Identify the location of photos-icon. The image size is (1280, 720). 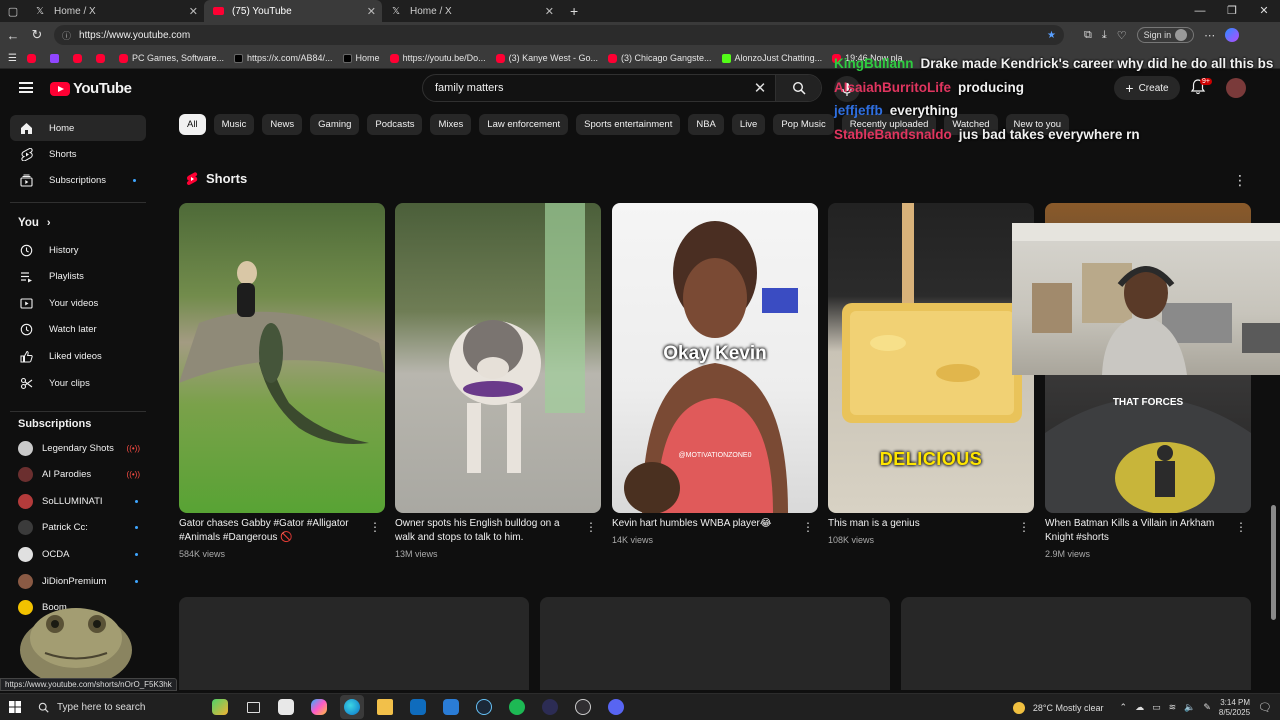
(451, 707).